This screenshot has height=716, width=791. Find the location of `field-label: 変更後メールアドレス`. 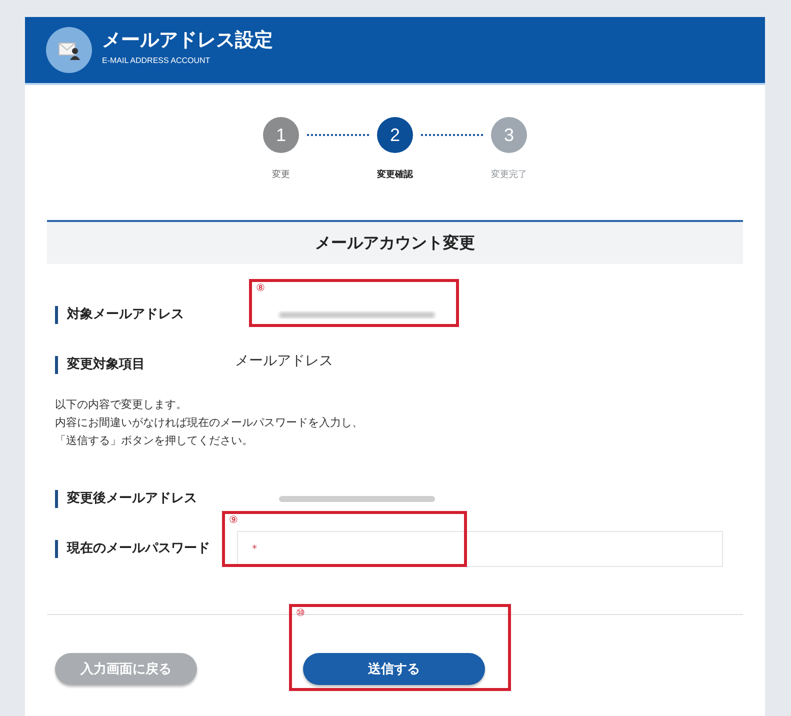

field-label: 変更後メールアドレス is located at coordinates (141, 499).